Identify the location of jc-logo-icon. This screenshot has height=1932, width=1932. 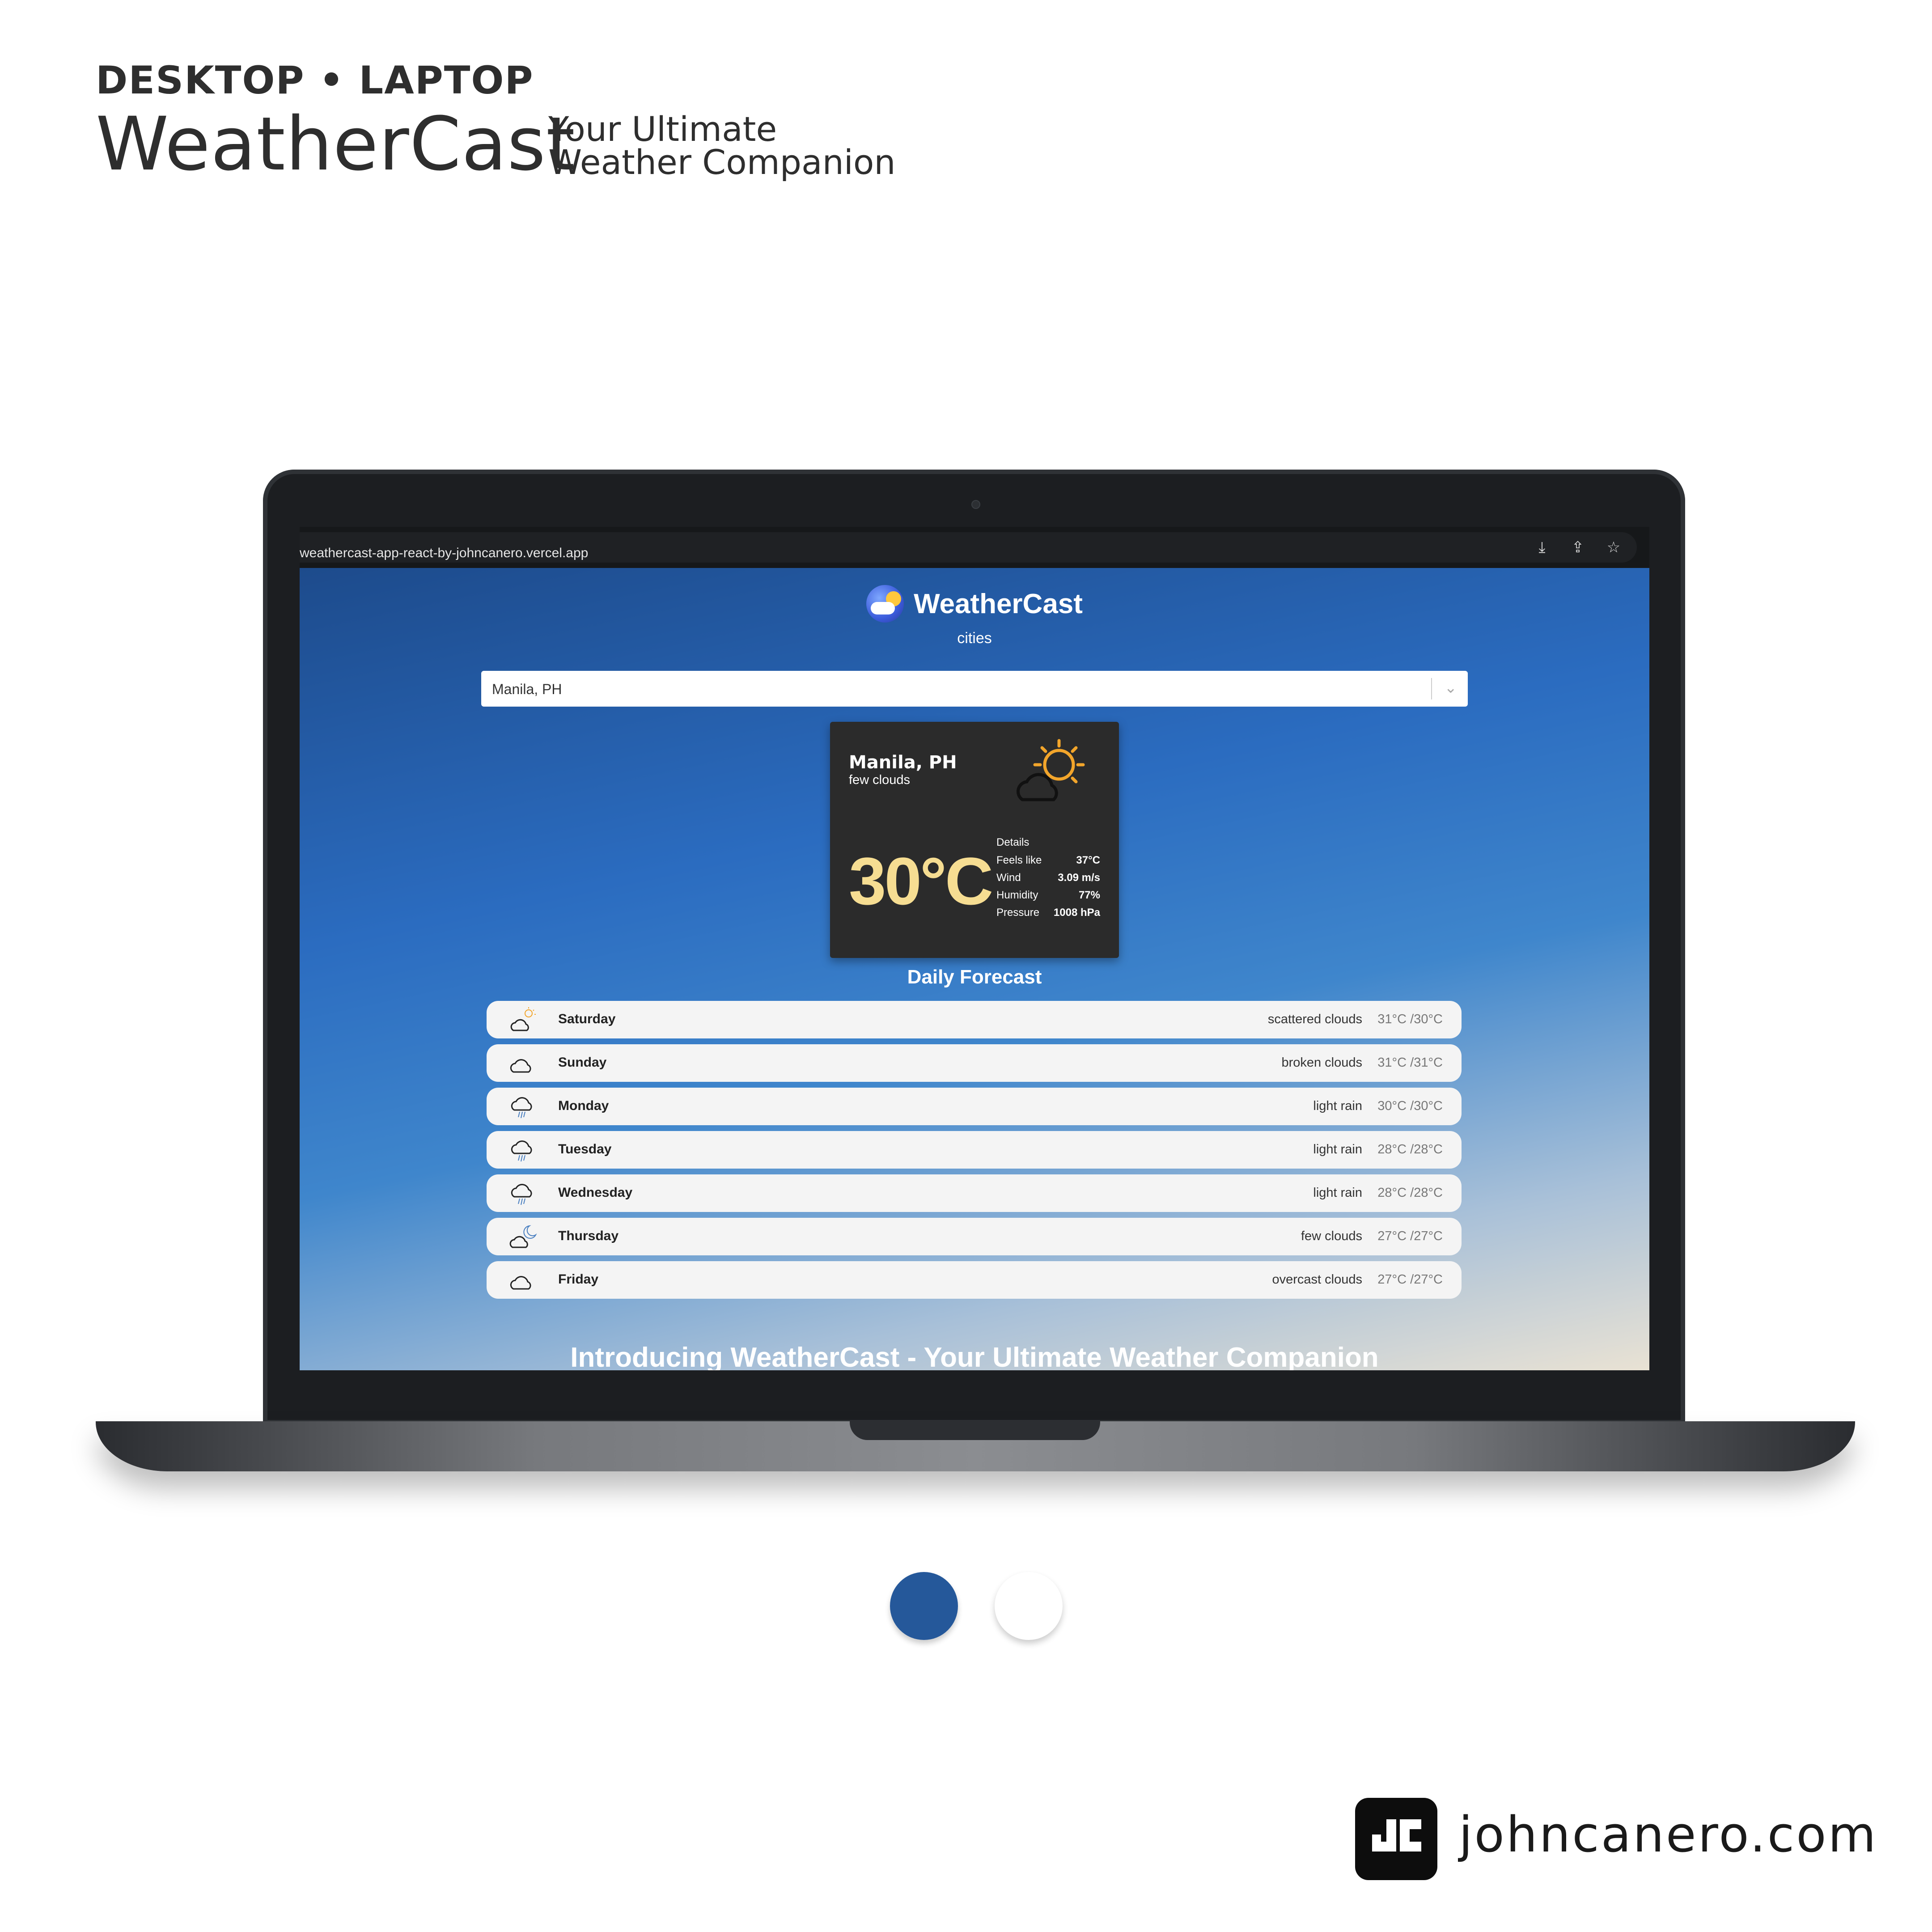
(1396, 1839).